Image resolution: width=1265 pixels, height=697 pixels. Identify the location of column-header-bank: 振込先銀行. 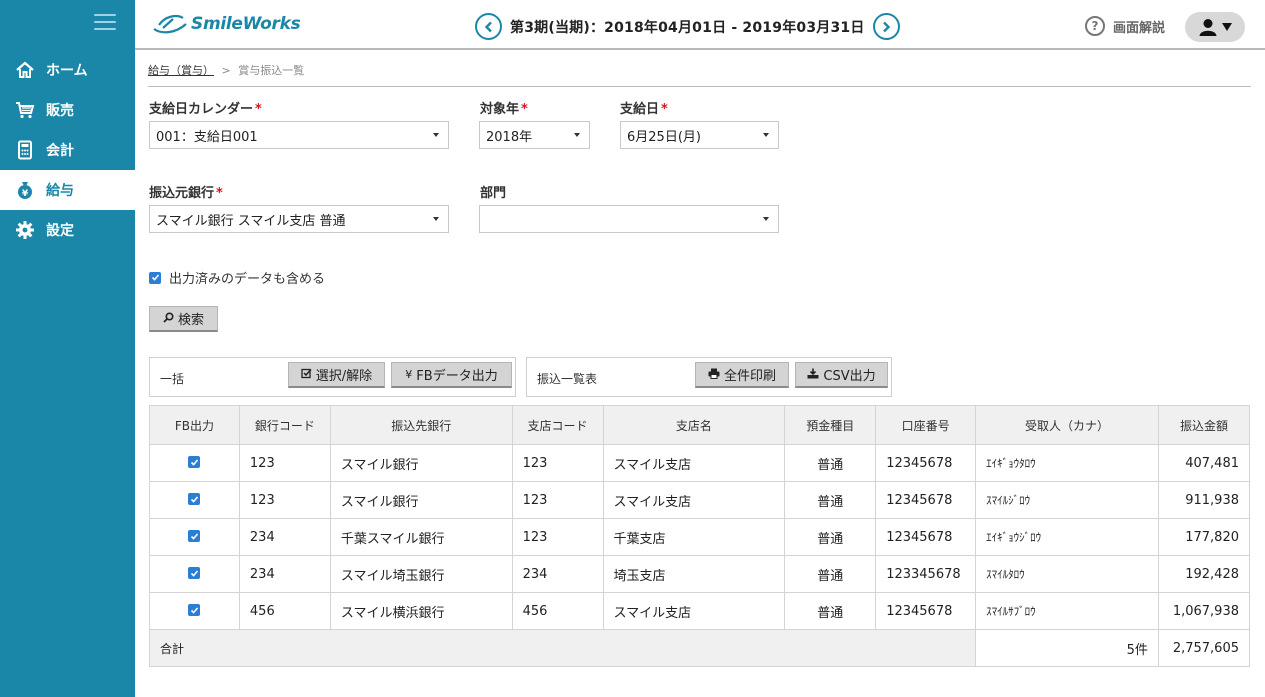
(421, 425).